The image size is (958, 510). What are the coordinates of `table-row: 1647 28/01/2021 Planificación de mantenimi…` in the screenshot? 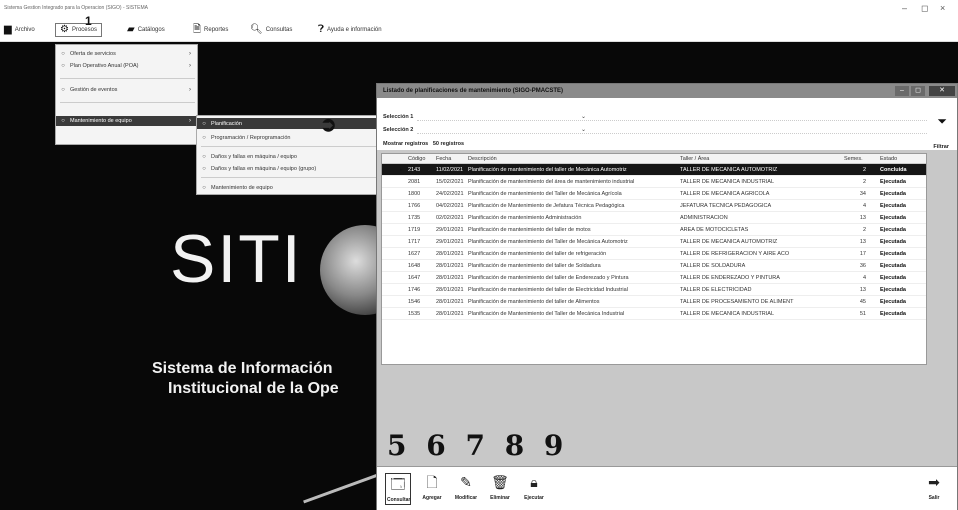 It's located at (654, 278).